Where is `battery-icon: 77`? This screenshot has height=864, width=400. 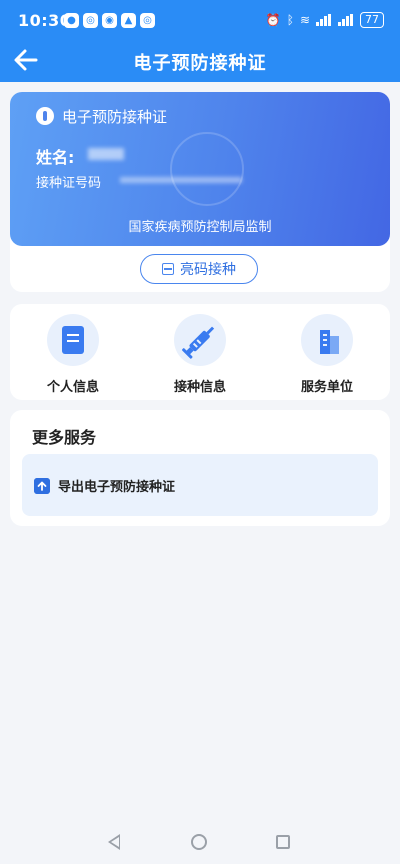
battery-icon: 77 is located at coordinates (372, 20).